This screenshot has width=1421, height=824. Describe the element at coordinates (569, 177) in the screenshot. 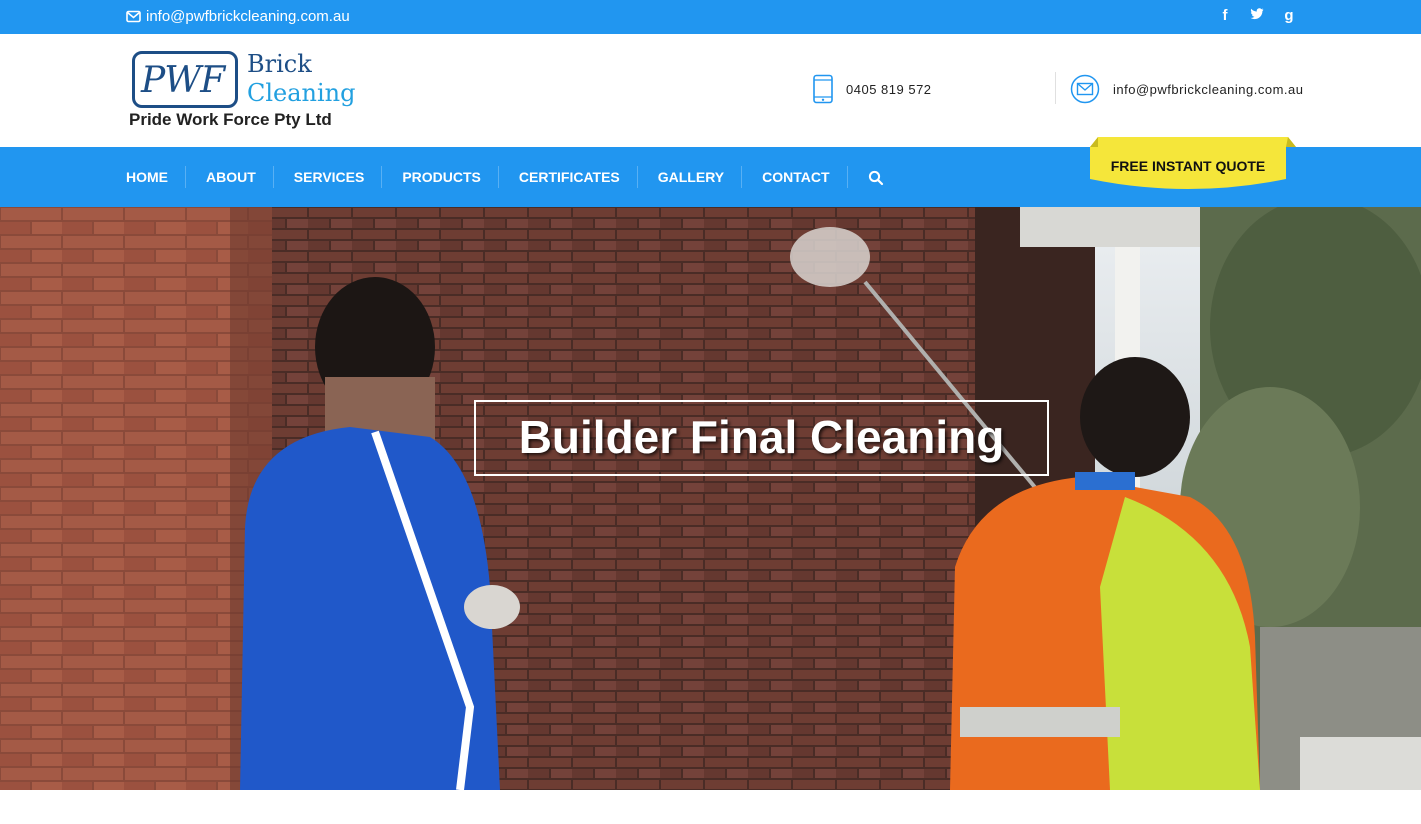

I see `nav-certificates: CERTIFICATES` at that location.